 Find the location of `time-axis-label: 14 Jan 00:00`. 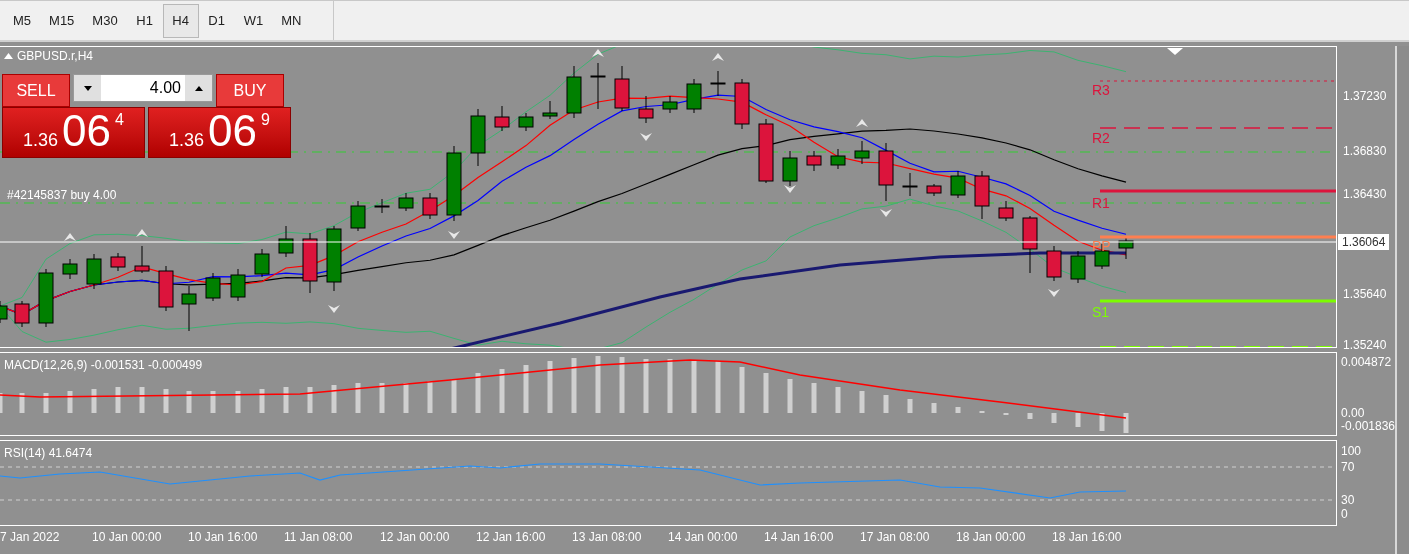

time-axis-label: 14 Jan 00:00 is located at coordinates (703, 537).